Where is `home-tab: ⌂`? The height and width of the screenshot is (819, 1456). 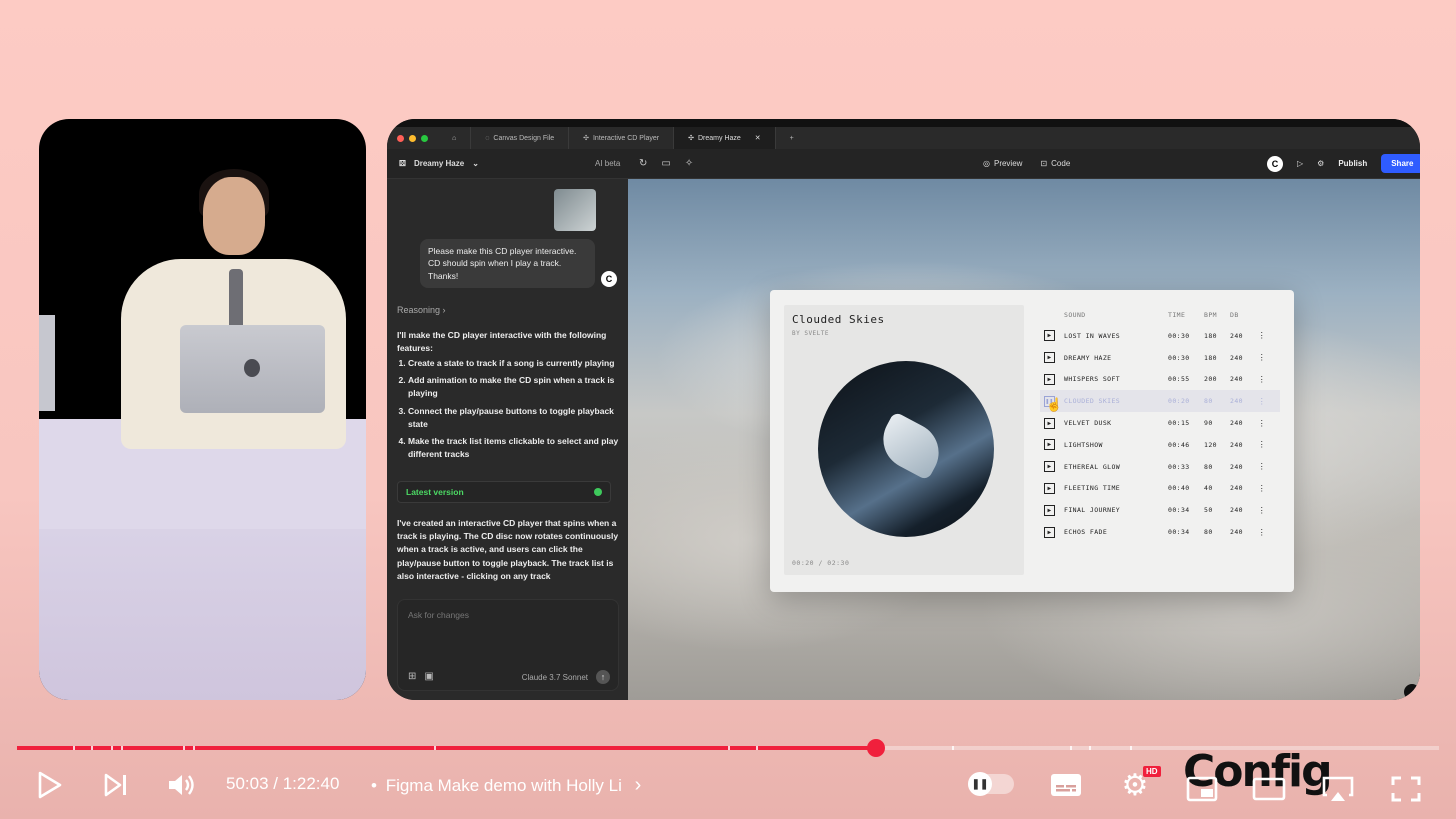
home-tab: ⌂ is located at coordinates (455, 138).